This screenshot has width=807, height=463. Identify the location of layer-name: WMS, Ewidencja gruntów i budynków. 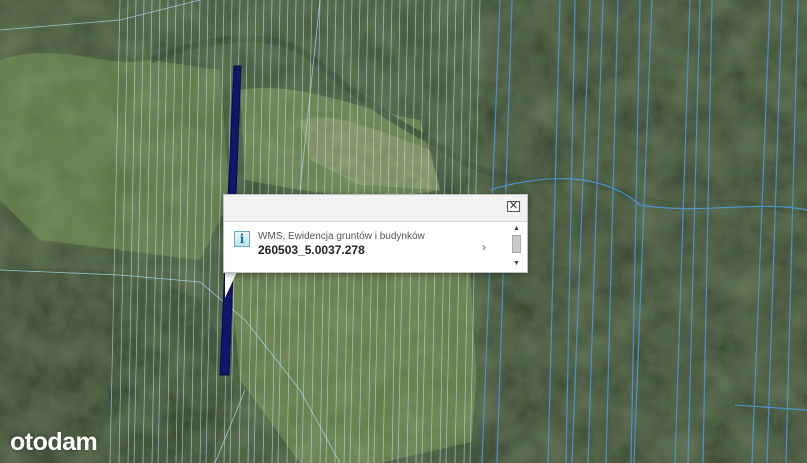
(341, 236).